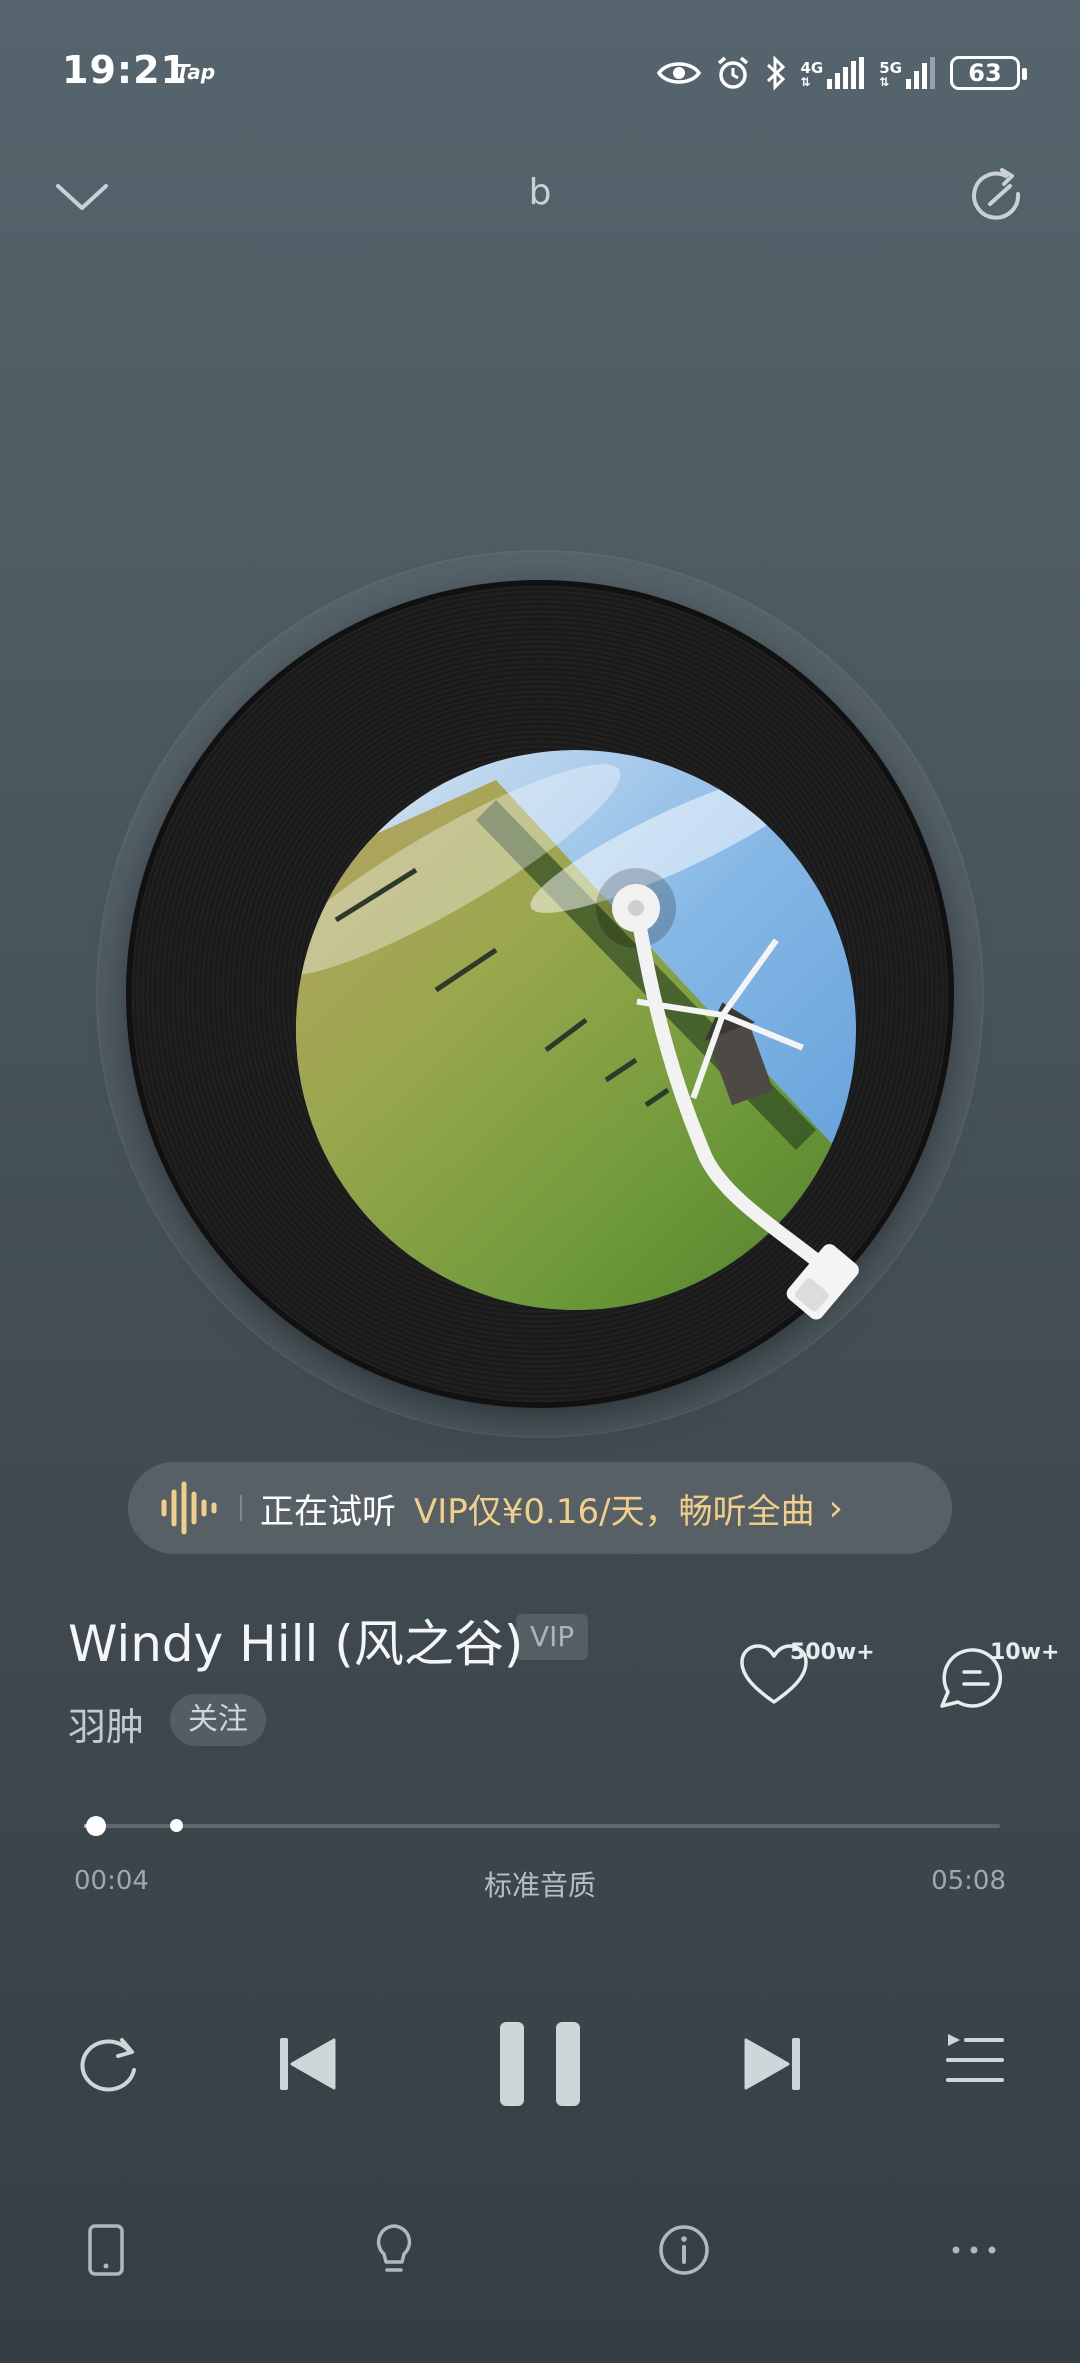  I want to click on song-title: Windy Hill (风之谷), so click(296, 1644).